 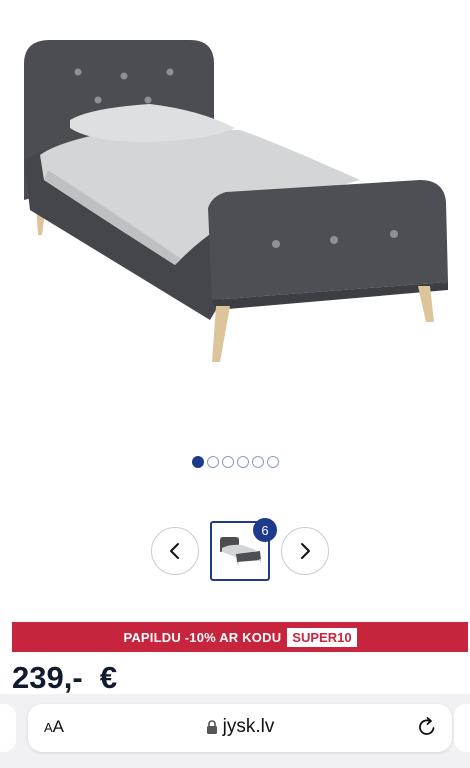 I want to click on next-image-button, so click(x=305, y=551).